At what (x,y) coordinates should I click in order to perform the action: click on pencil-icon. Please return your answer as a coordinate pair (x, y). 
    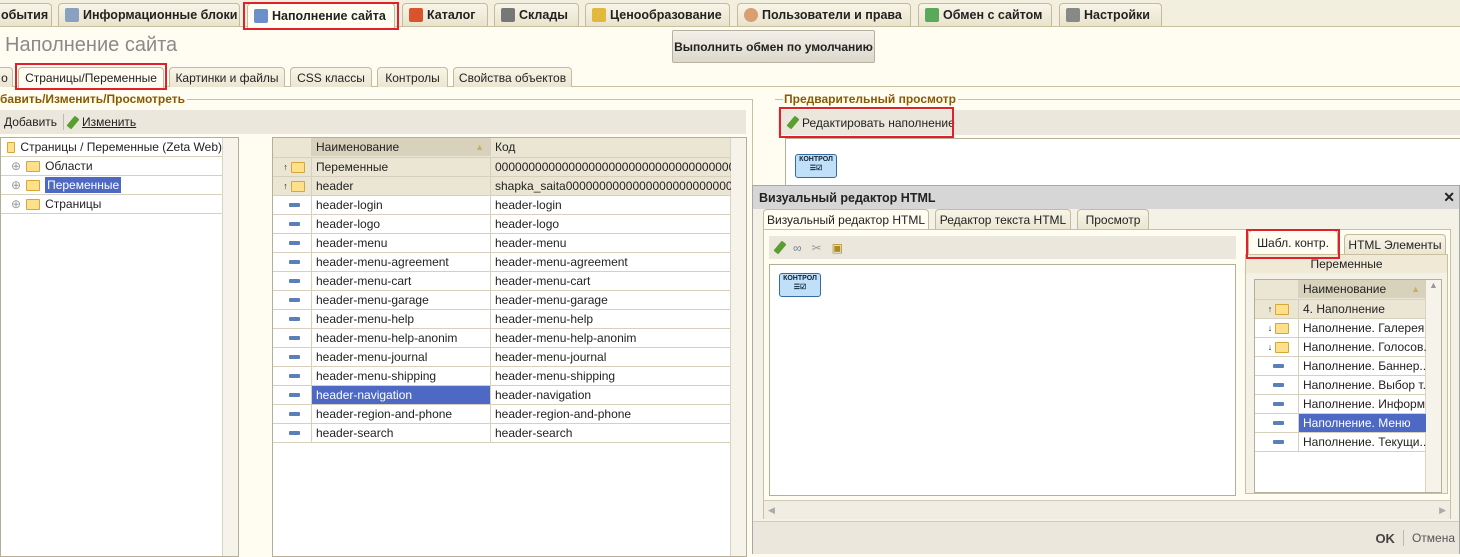
    Looking at the image, I should click on (780, 247).